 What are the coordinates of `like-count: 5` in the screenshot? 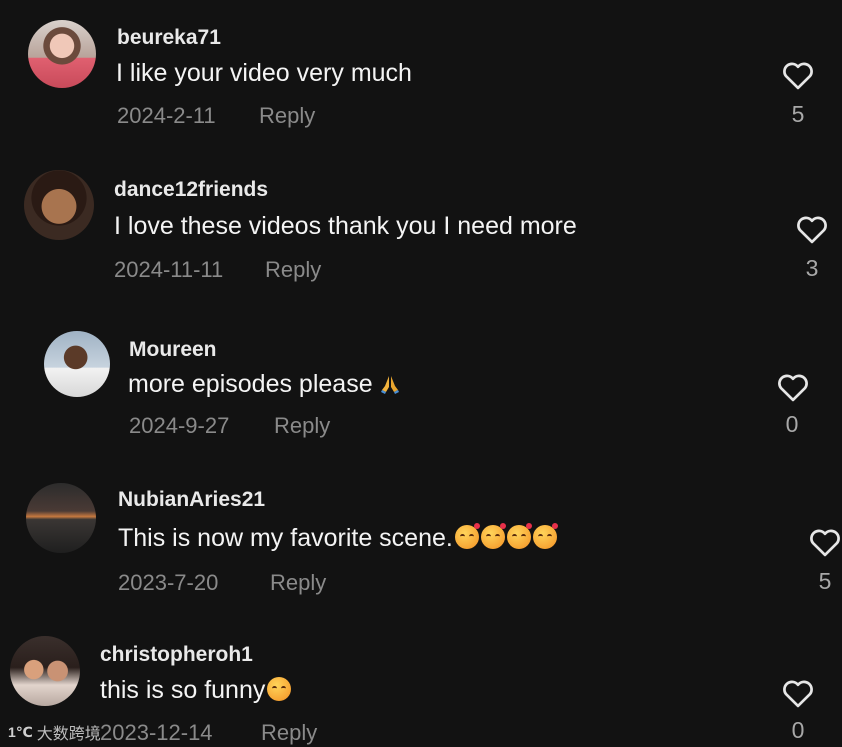 It's located at (825, 581).